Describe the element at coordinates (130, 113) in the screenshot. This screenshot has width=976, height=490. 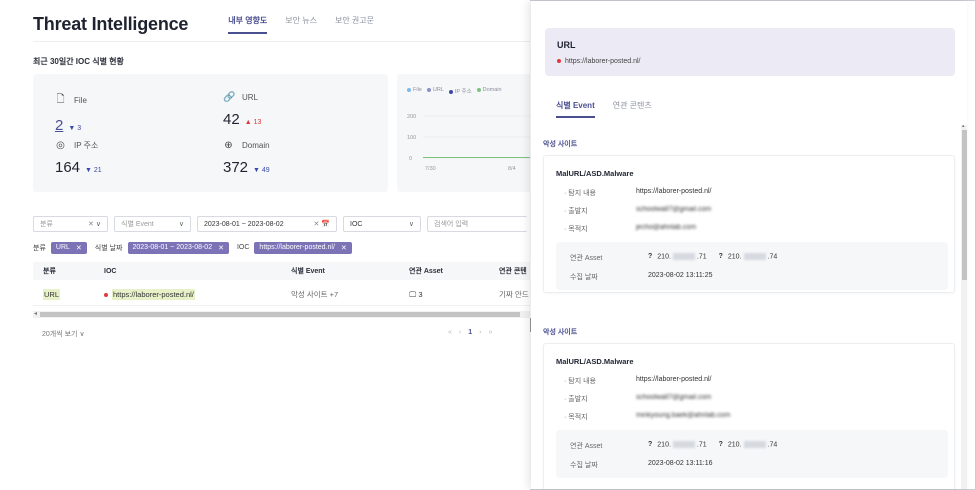
I see `stat-file: 🗋 File 2 ▼ 3` at that location.